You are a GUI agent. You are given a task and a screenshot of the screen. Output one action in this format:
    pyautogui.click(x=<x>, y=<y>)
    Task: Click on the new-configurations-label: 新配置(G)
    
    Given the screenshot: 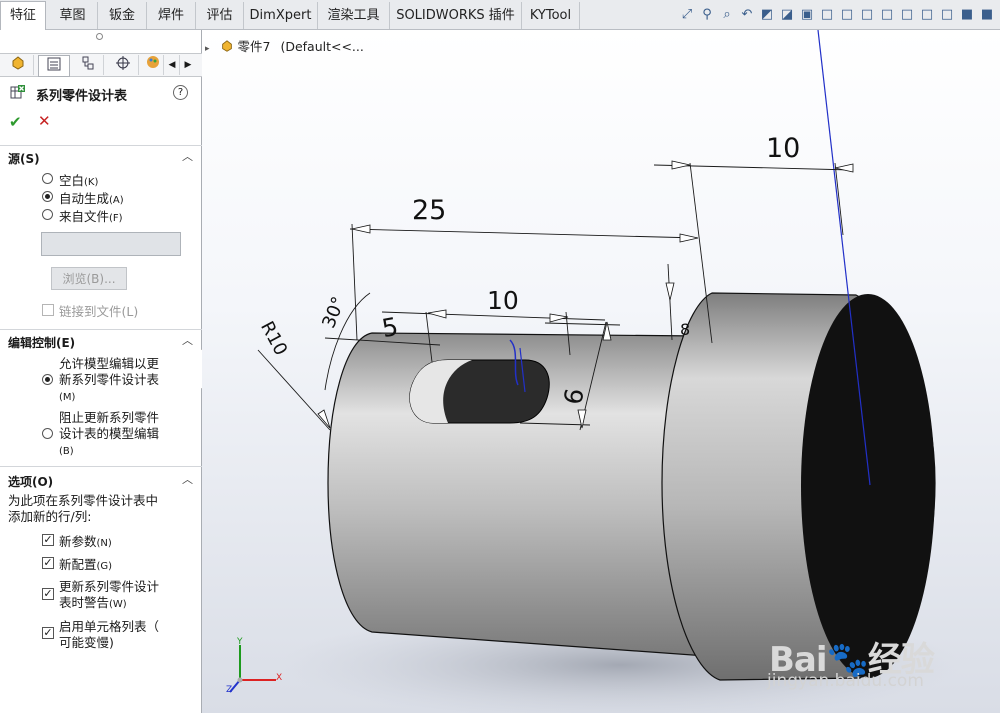 What is the action you would take?
    pyautogui.click(x=86, y=564)
    